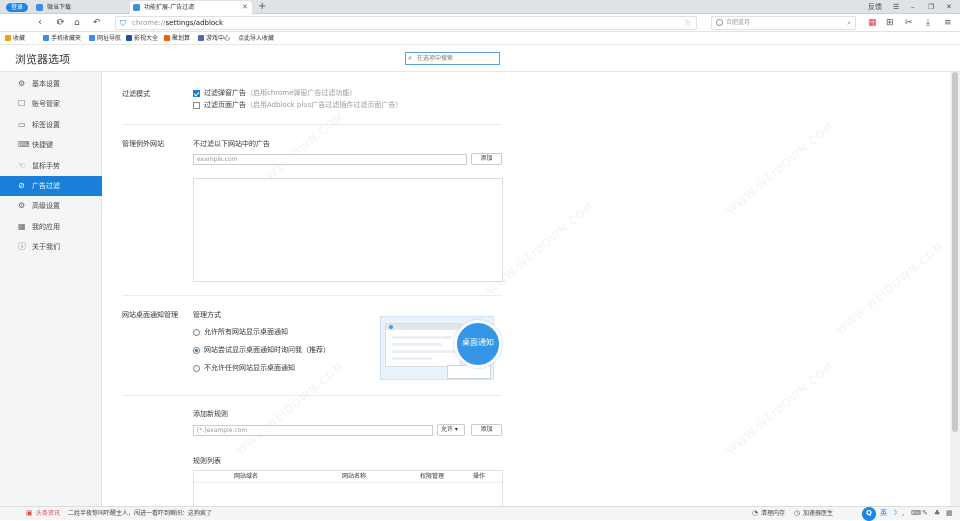 This screenshot has height=521, width=960. I want to click on news-icon: ▣, so click(29, 513).